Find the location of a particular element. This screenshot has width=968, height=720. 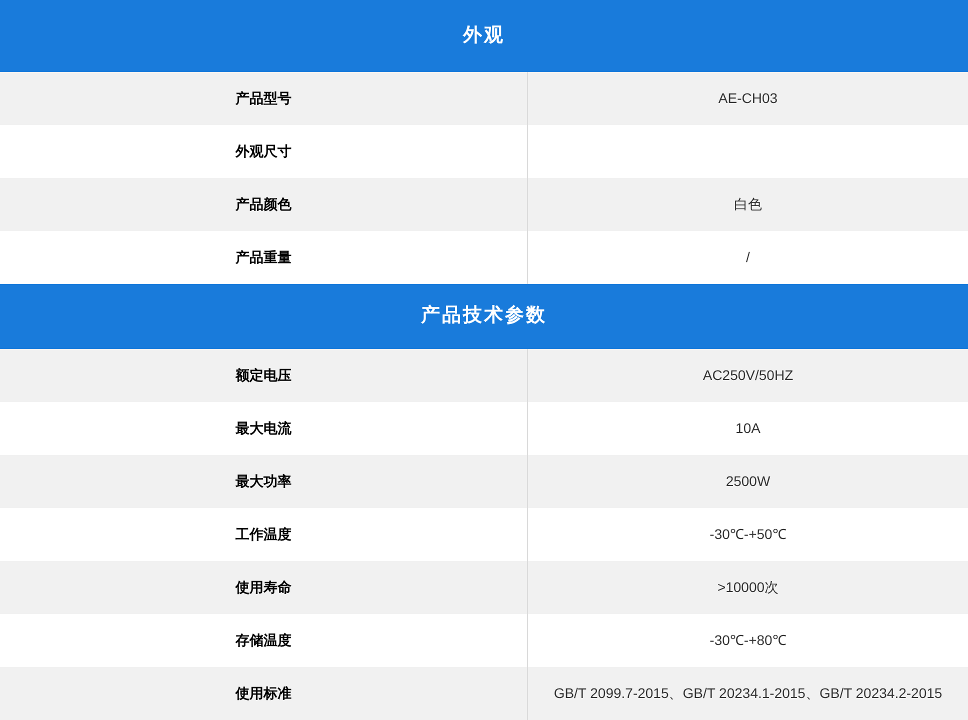

spec-label: 产品重量 is located at coordinates (264, 257).